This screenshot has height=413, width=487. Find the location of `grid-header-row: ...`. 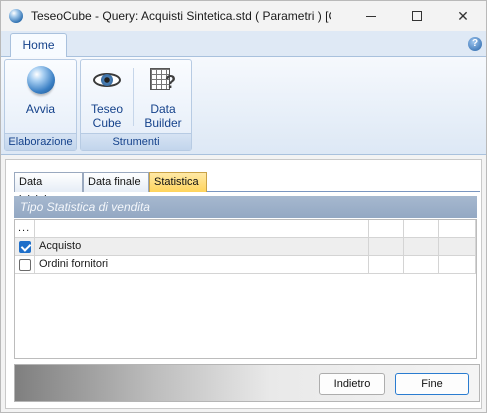

grid-header-row: ... is located at coordinates (245, 229).